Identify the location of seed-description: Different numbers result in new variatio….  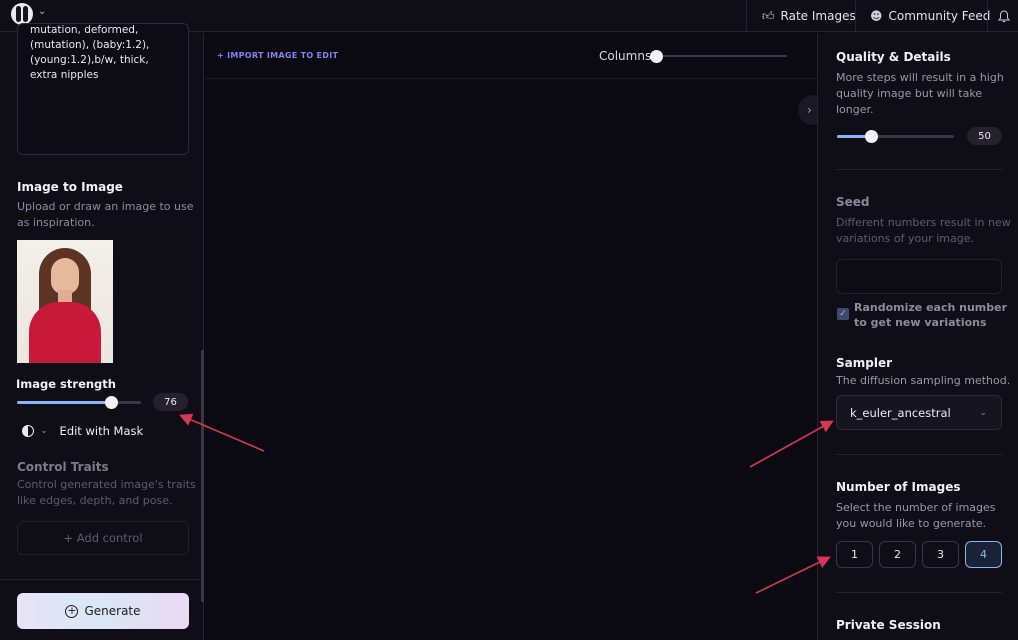
(923, 230).